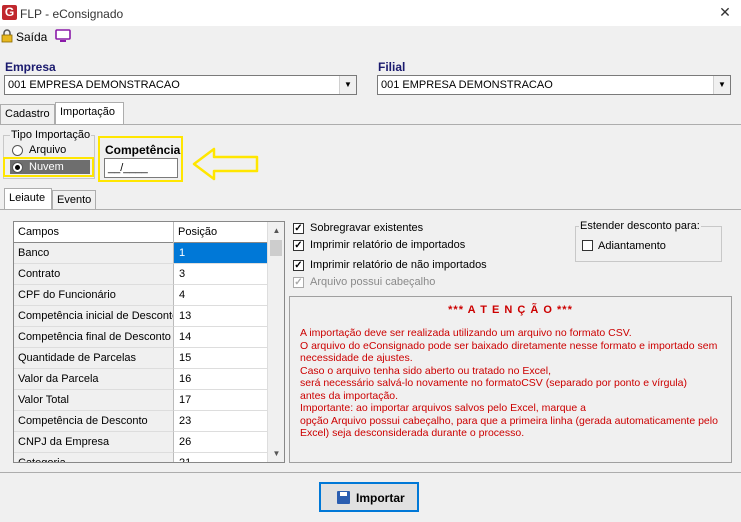  I want to click on sobregravar-label: Sobregravar existentes, so click(366, 228).